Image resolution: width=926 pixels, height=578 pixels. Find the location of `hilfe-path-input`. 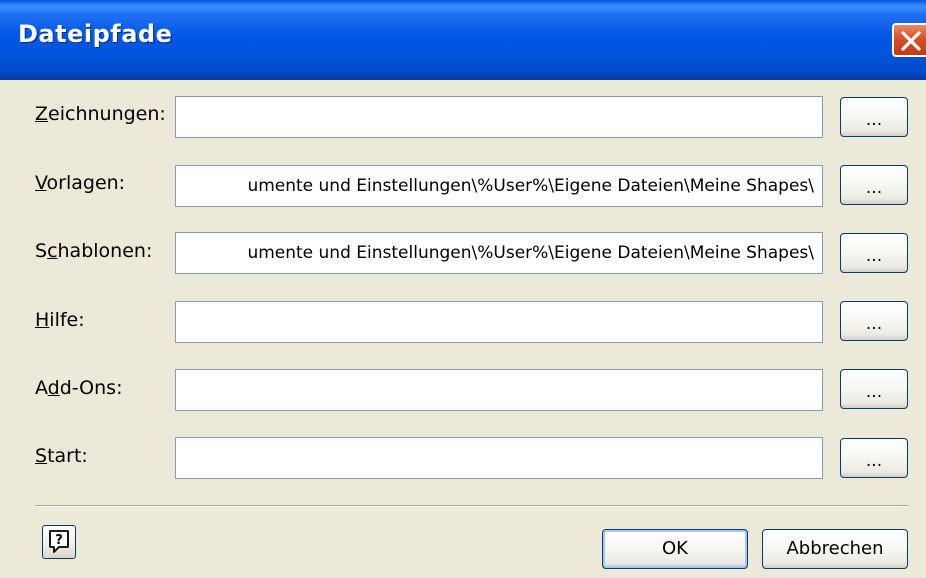

hilfe-path-input is located at coordinates (499, 322).